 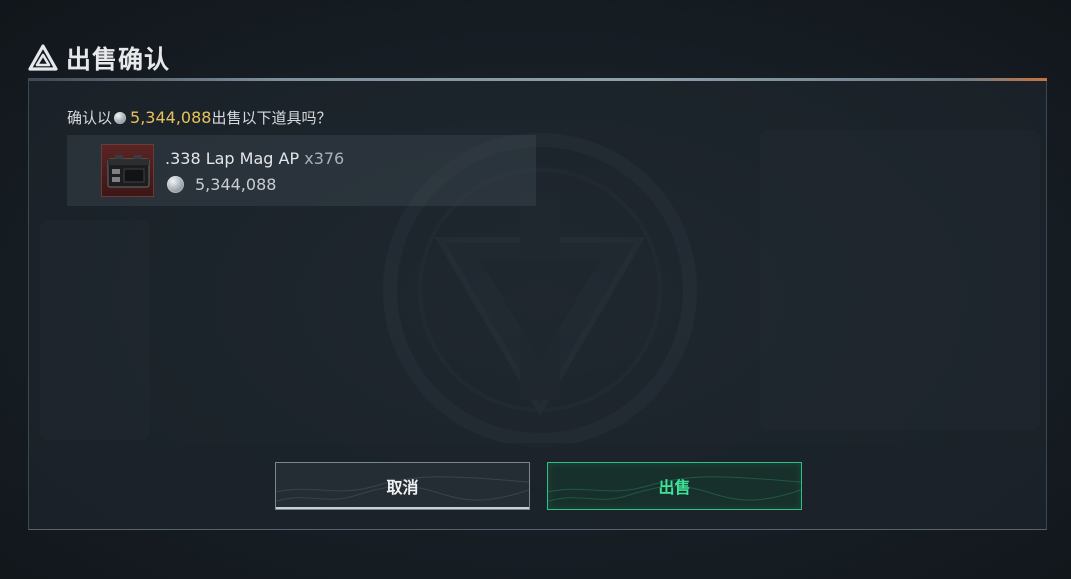 I want to click on ammo-box-icon, so click(x=127, y=170).